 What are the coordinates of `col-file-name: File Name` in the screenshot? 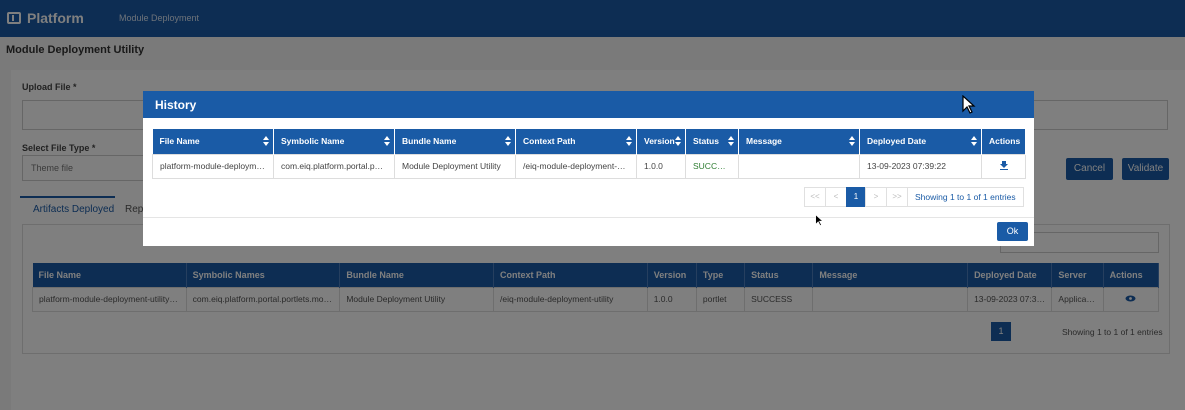 It's located at (213, 141).